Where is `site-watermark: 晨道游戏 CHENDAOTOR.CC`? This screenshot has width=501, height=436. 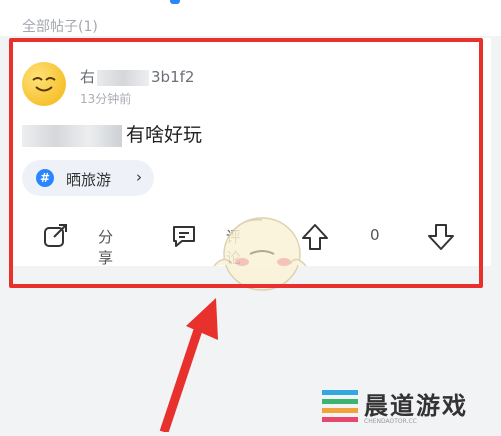
site-watermark: 晨道游戏 CHENDAOTOR.CC is located at coordinates (411, 407).